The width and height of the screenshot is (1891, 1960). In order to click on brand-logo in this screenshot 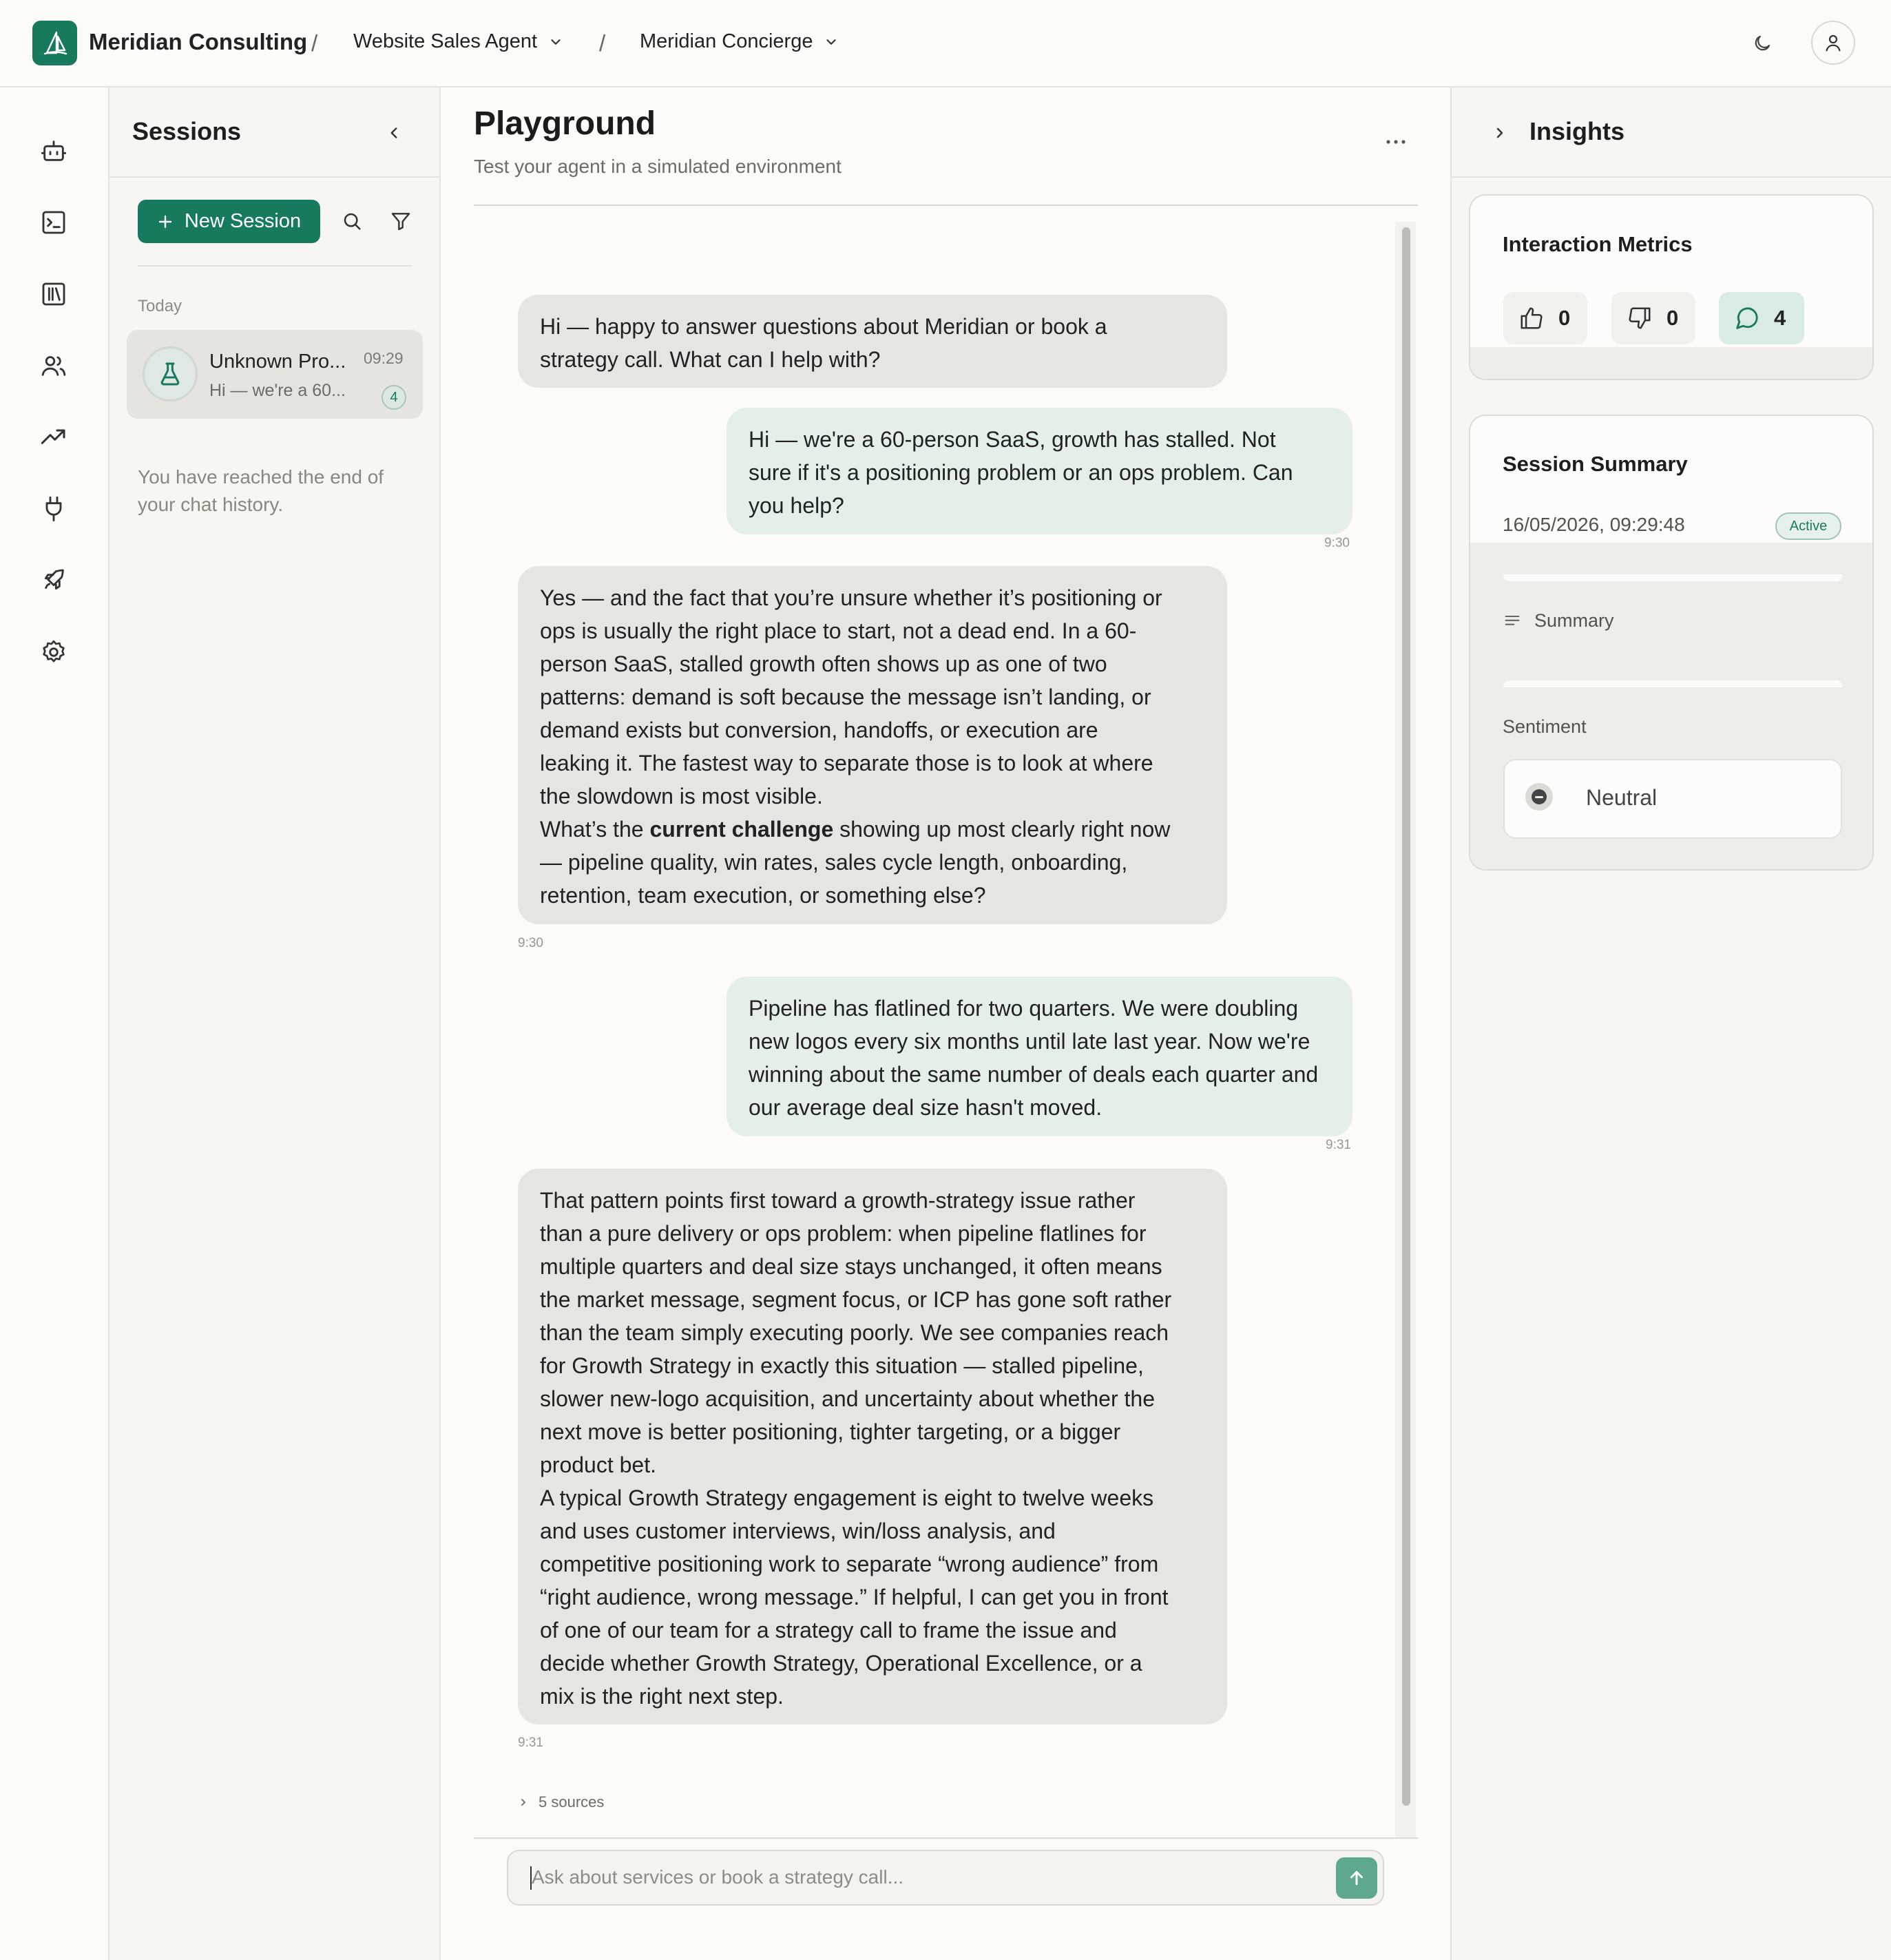, I will do `click(55, 43)`.